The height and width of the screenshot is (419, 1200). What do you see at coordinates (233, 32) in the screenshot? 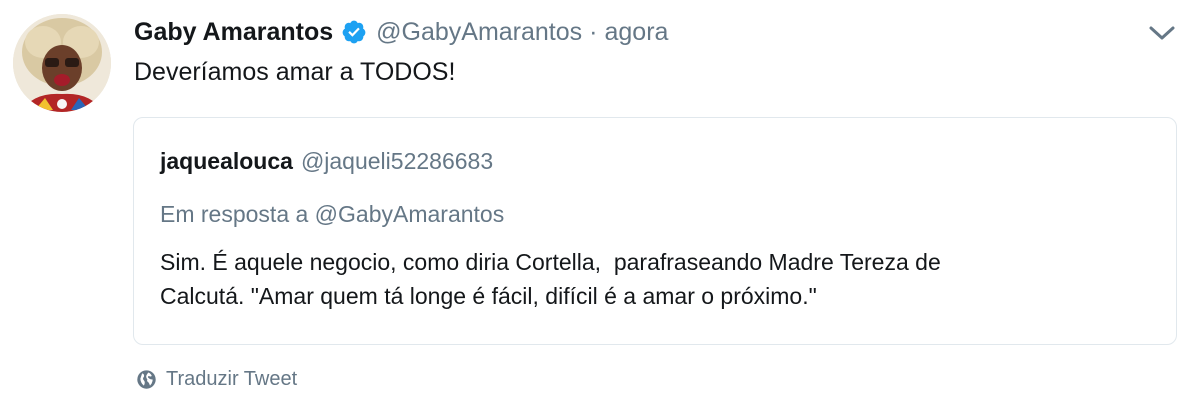
I see `display-name: Gaby Amarantos` at bounding box center [233, 32].